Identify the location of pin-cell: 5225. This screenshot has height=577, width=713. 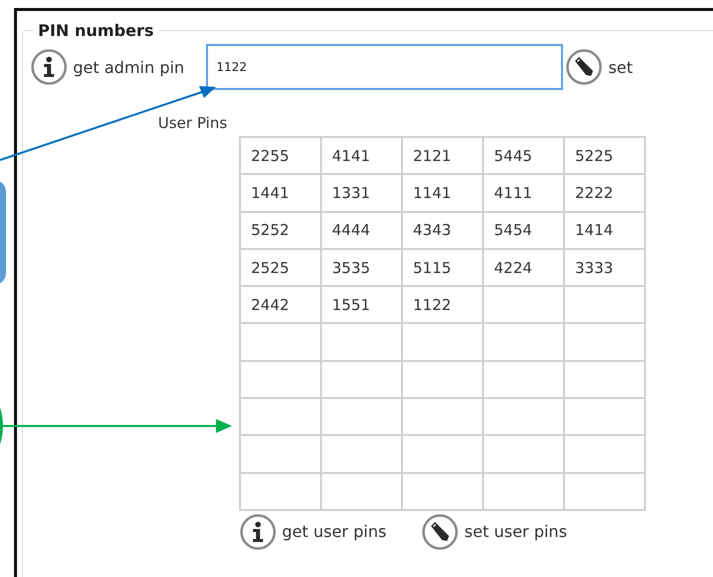
(605, 157).